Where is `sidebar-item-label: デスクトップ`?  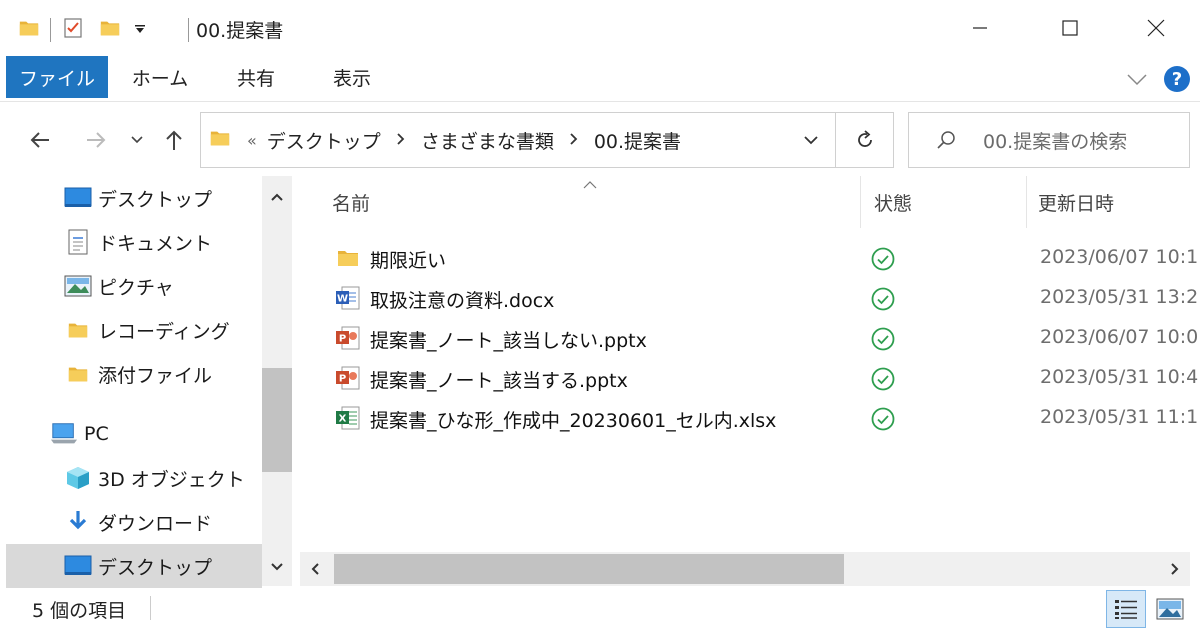 sidebar-item-label: デスクトップ is located at coordinates (155, 567).